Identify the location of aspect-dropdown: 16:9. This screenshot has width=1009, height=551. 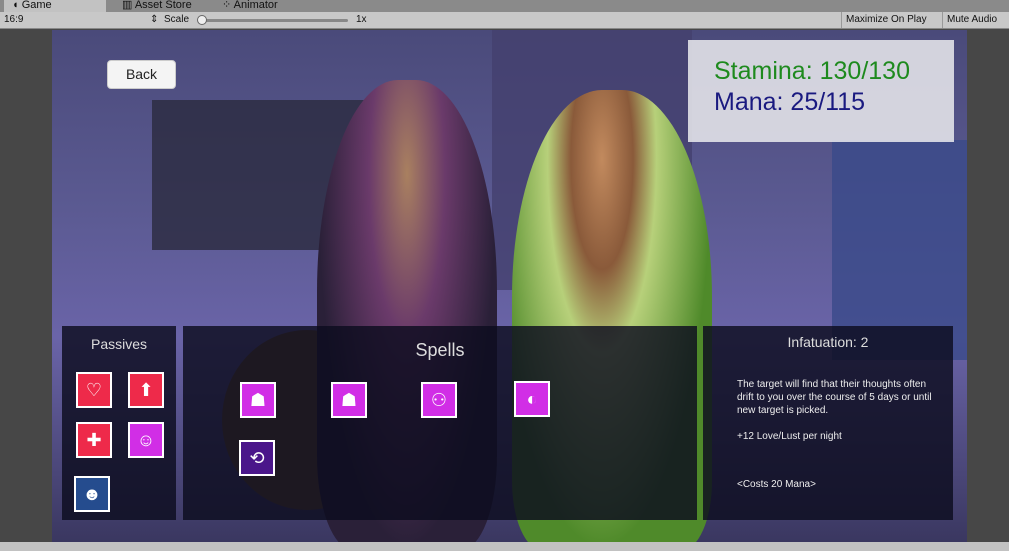
(13, 19).